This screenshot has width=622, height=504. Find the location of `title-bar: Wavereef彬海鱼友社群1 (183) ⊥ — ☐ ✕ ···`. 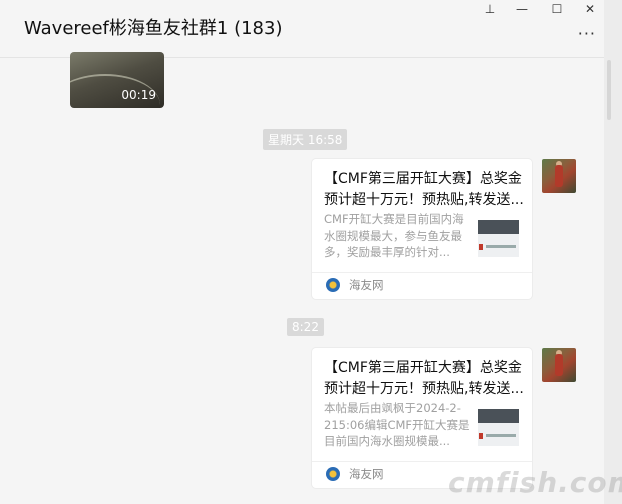

title-bar: Wavereef彬海鱼友社群1 (183) ⊥ — ☐ ✕ ··· is located at coordinates (302, 29).